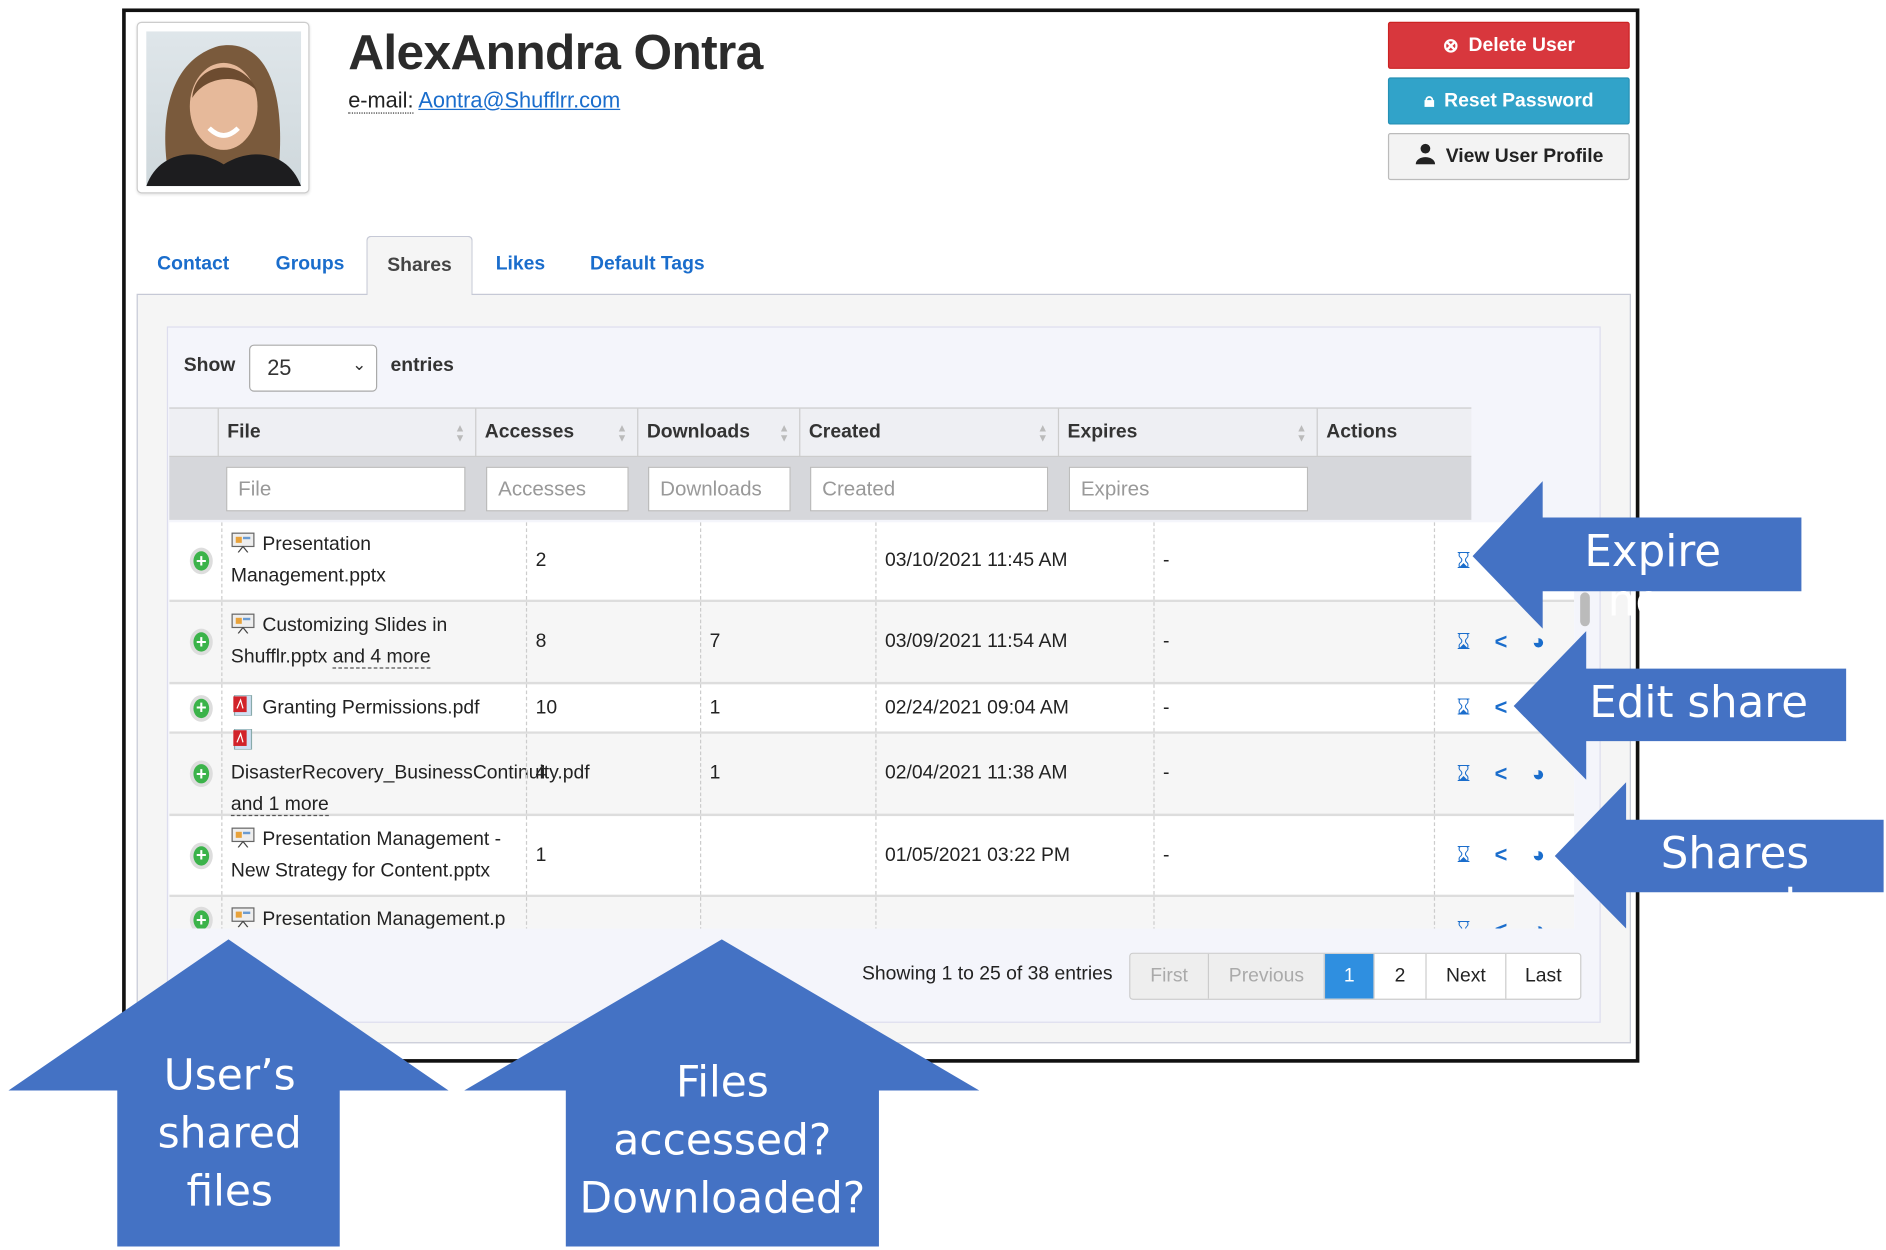 The image size is (1886, 1250). I want to click on callout-edit-share: Edit share, so click(1699, 703).